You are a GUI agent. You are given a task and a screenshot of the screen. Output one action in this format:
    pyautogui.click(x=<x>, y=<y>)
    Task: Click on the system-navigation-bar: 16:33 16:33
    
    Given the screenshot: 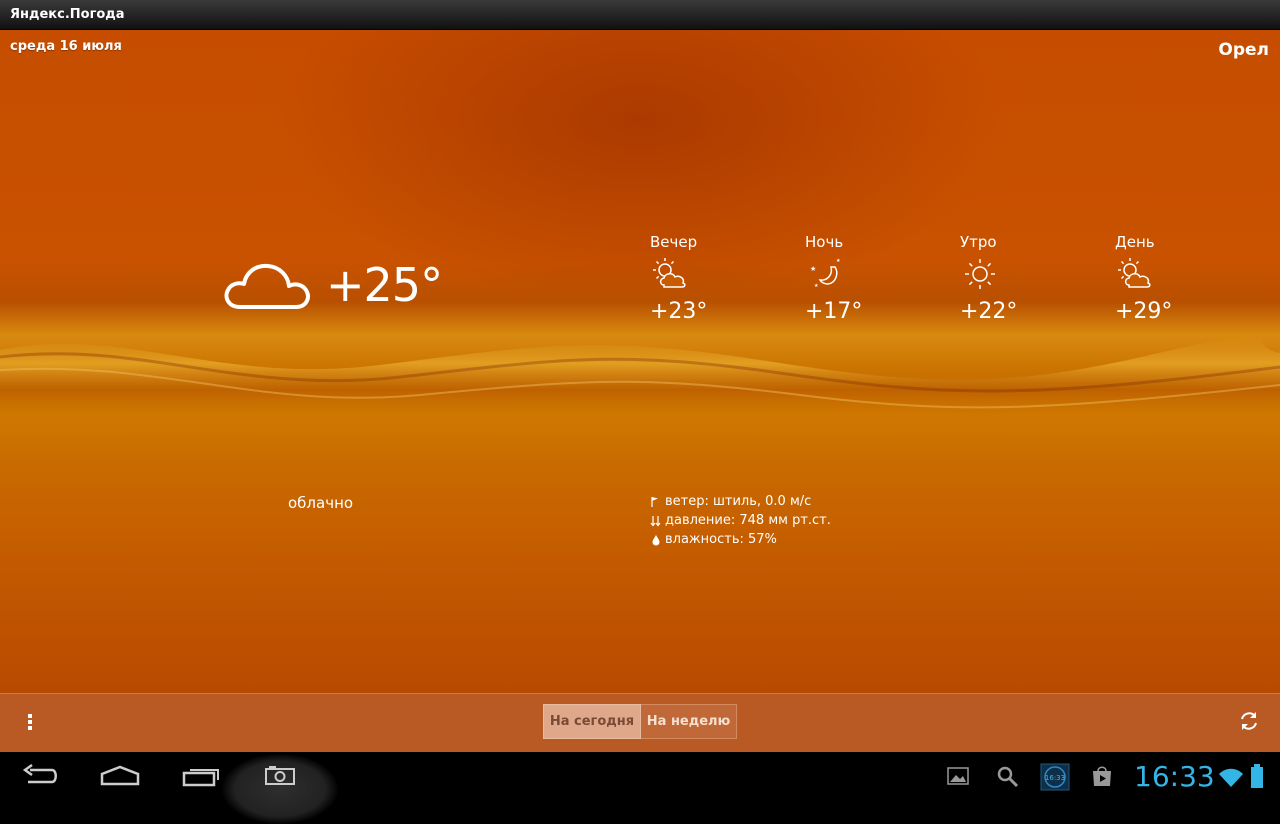 What is the action you would take?
    pyautogui.click(x=640, y=788)
    